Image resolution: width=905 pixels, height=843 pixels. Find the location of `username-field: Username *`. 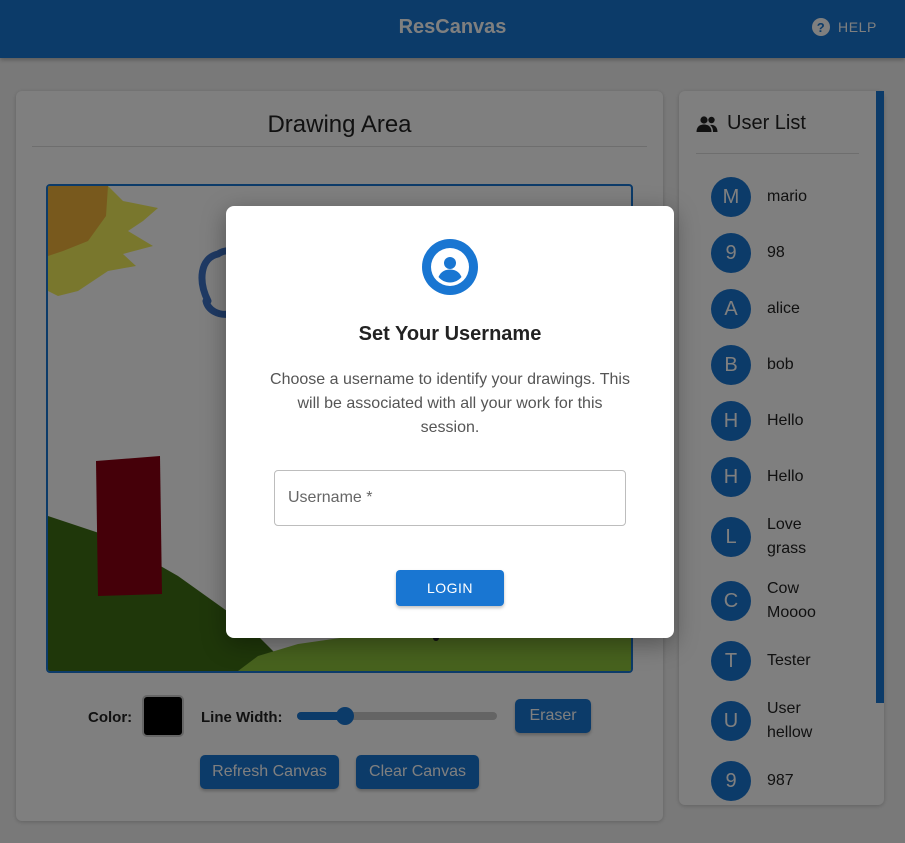

username-field: Username * is located at coordinates (450, 498).